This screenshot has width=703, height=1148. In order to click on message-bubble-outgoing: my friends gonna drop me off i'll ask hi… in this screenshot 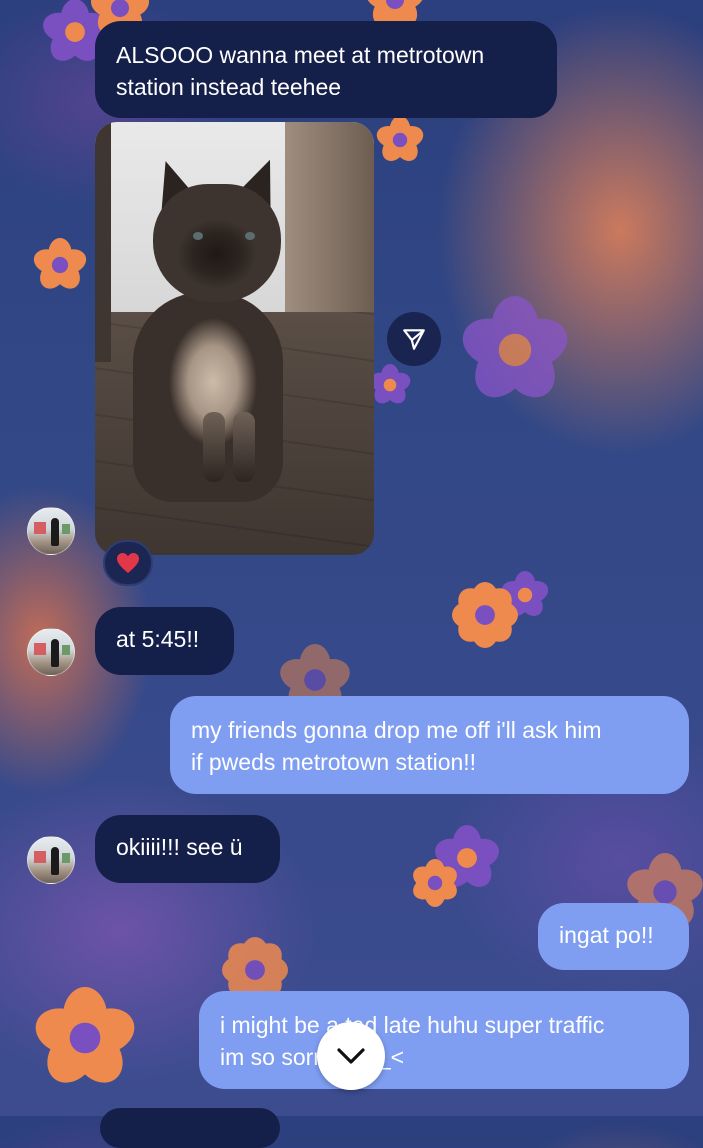, I will do `click(429, 745)`.